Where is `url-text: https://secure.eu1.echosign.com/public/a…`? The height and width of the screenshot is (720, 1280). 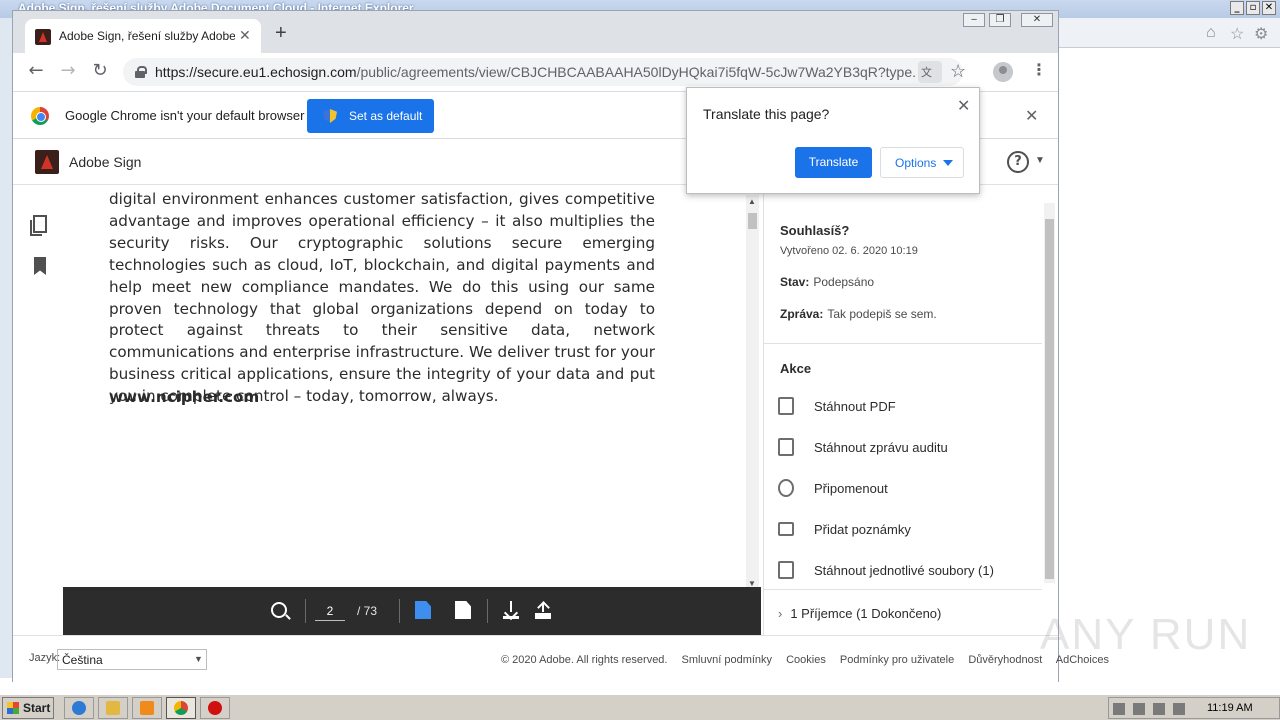
url-text: https://secure.eu1.echosign.com/public/a… is located at coordinates (535, 72).